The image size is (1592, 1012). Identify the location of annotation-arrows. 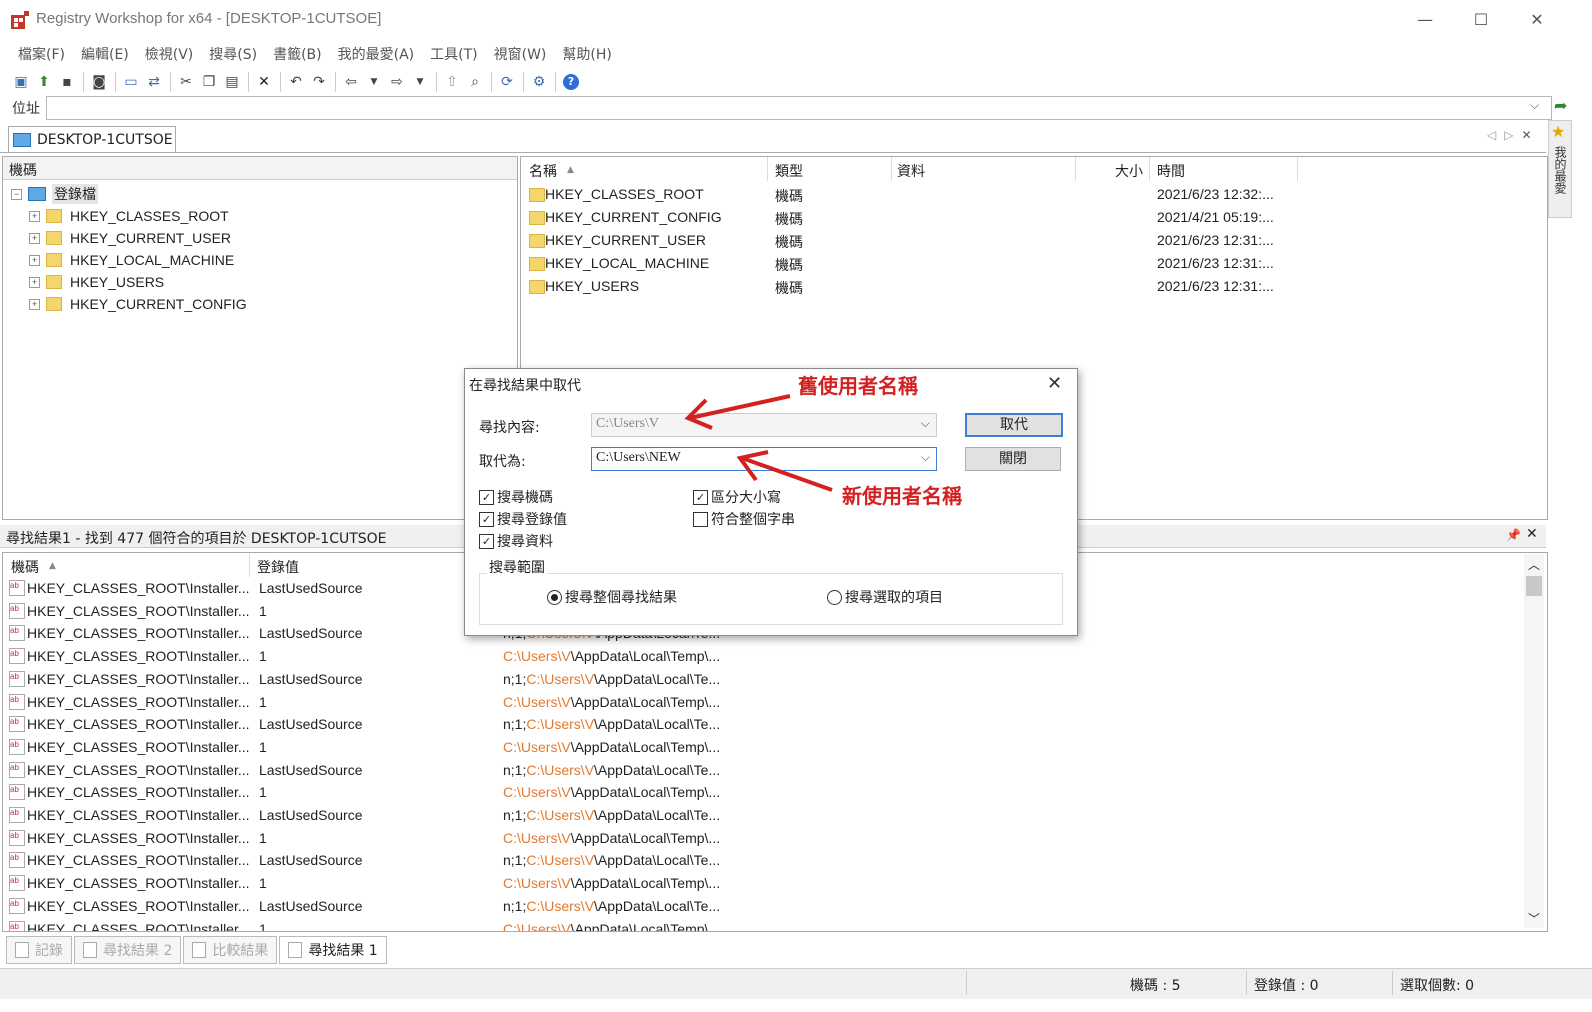
(758, 443).